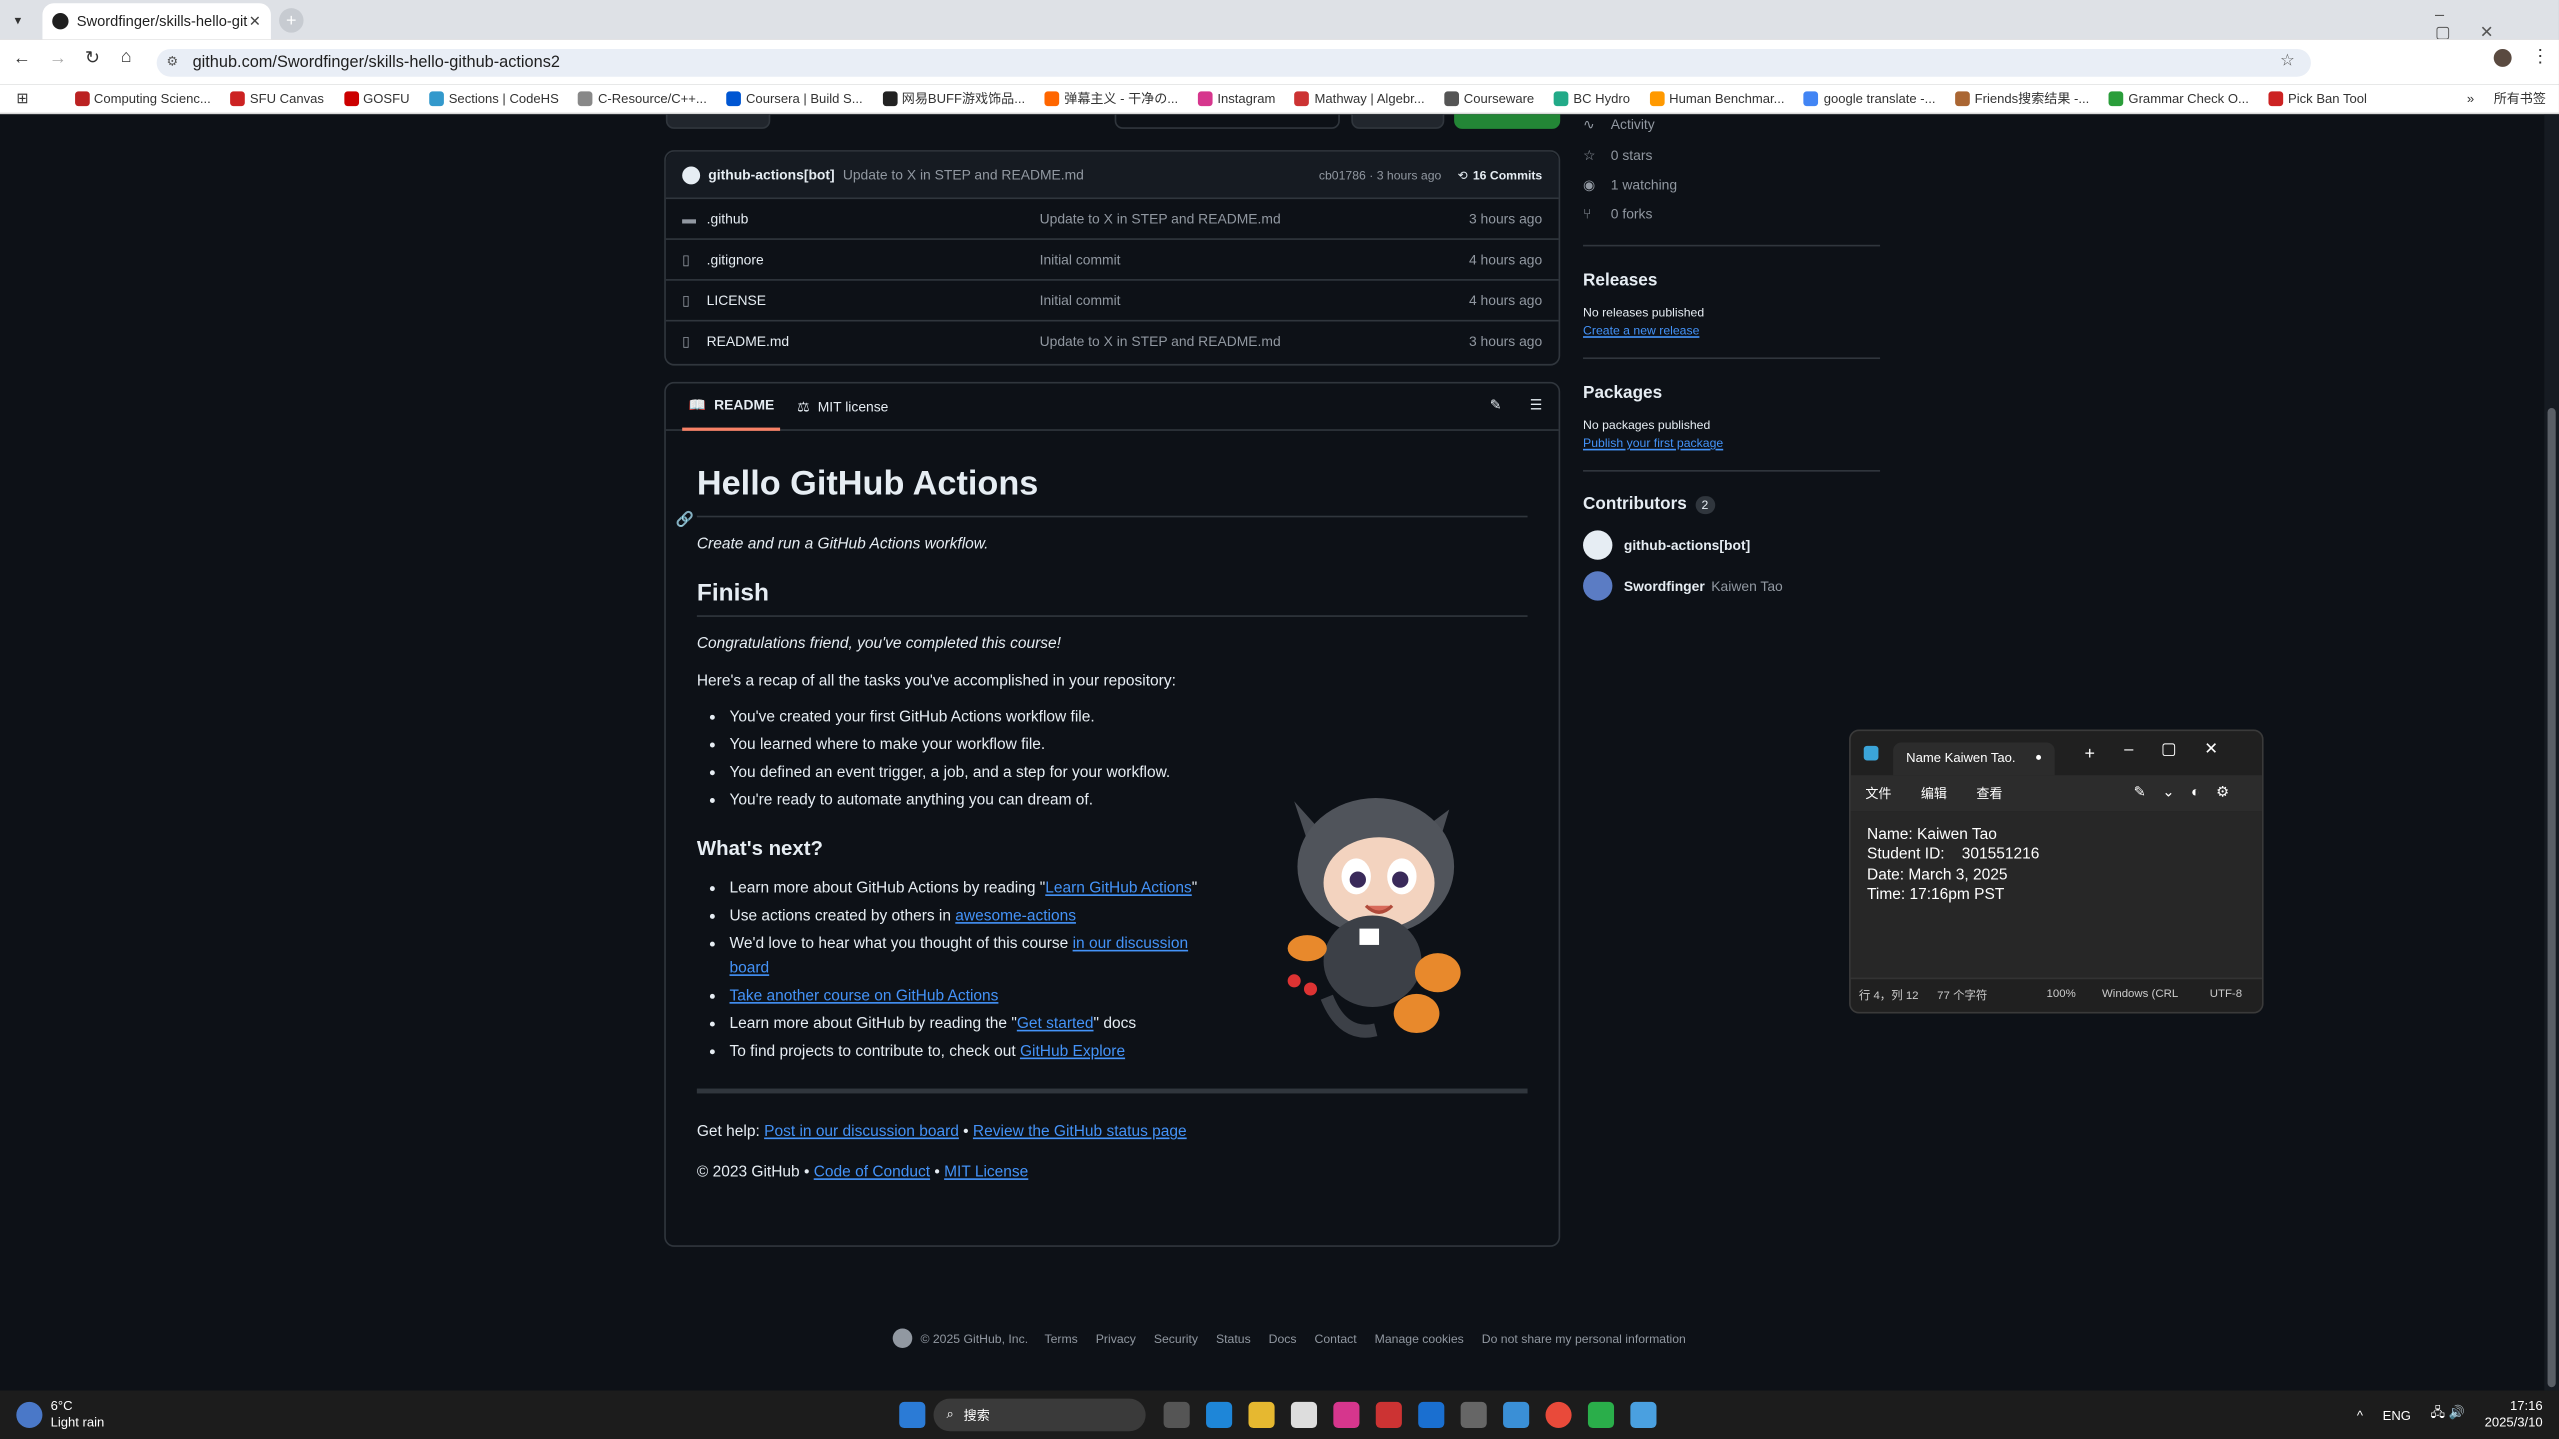 This screenshot has width=2559, height=1439. What do you see at coordinates (1734, 330) in the screenshot?
I see `create-release-link: Create a new release` at bounding box center [1734, 330].